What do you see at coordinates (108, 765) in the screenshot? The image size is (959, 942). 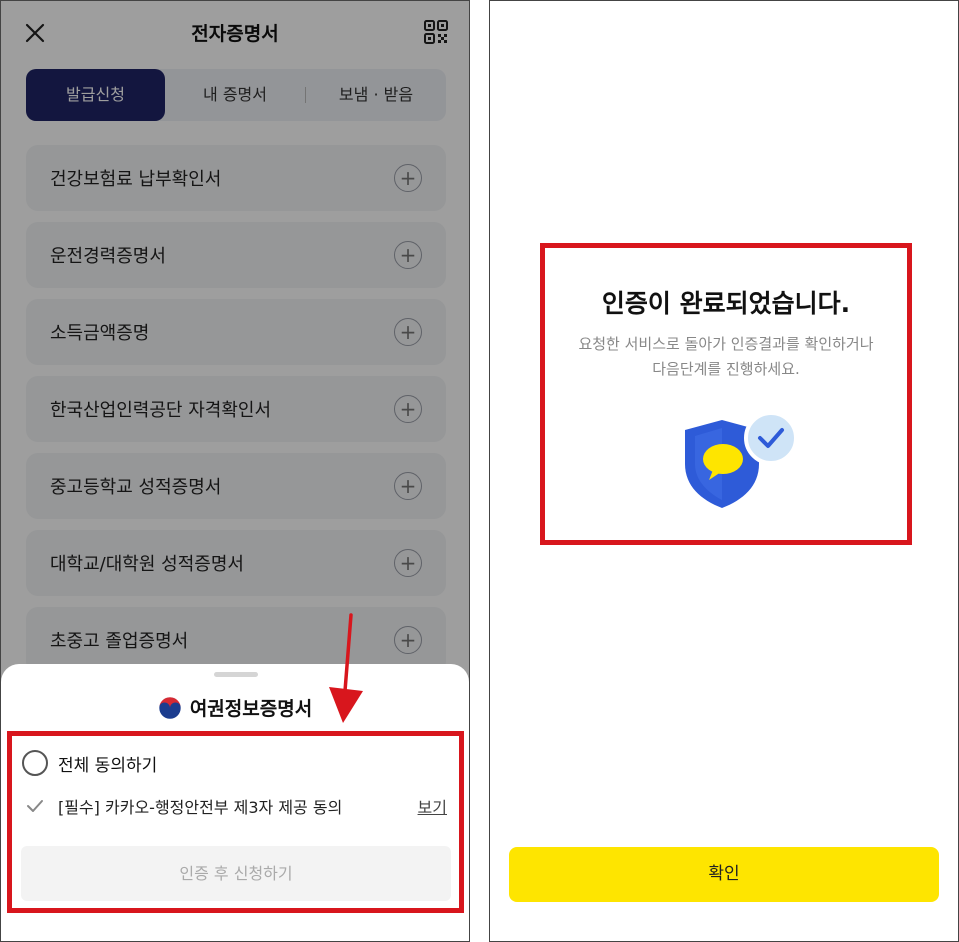 I see `agree-all-label: 전체 동의하기` at bounding box center [108, 765].